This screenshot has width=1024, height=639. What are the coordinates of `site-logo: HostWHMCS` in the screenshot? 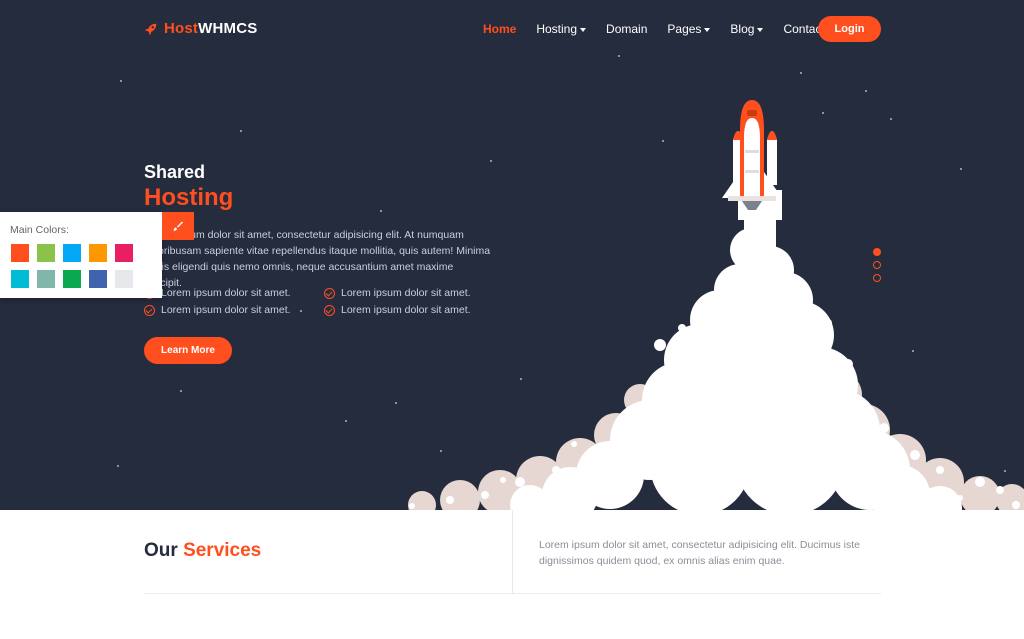 It's located at (200, 28).